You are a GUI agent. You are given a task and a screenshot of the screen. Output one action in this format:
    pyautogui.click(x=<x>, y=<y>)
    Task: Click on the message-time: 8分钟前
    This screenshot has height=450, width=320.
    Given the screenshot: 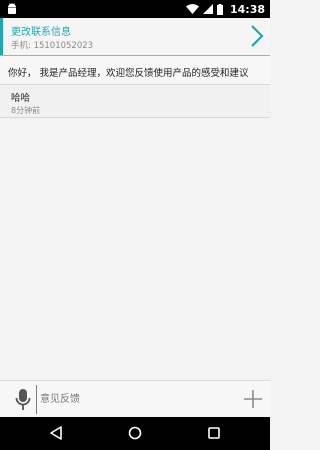 What is the action you would take?
    pyautogui.click(x=26, y=110)
    